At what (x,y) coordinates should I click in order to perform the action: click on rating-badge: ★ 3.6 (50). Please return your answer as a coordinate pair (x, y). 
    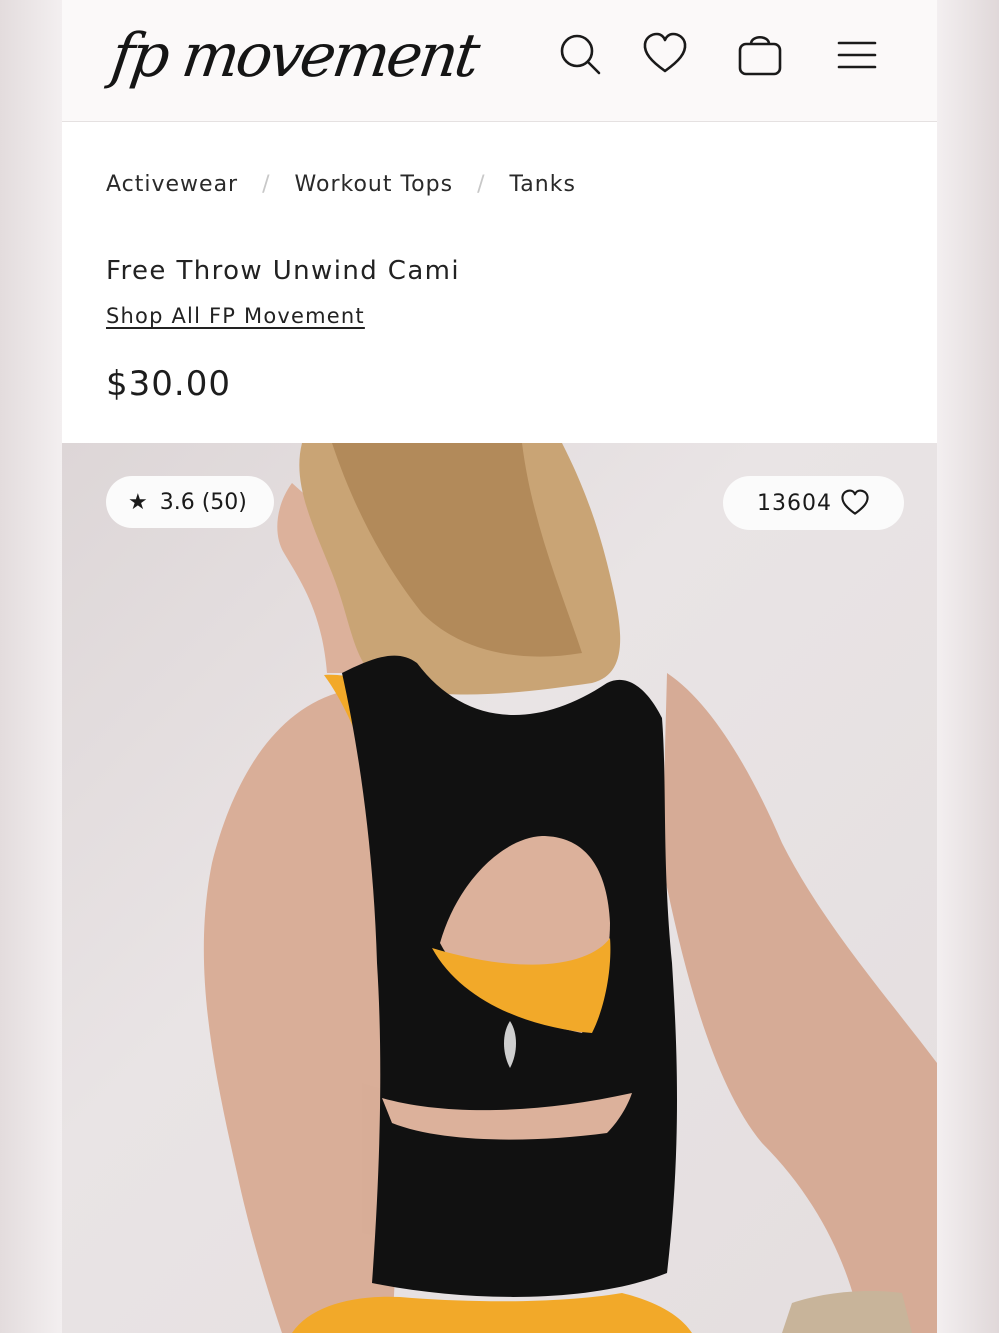
    Looking at the image, I should click on (190, 502).